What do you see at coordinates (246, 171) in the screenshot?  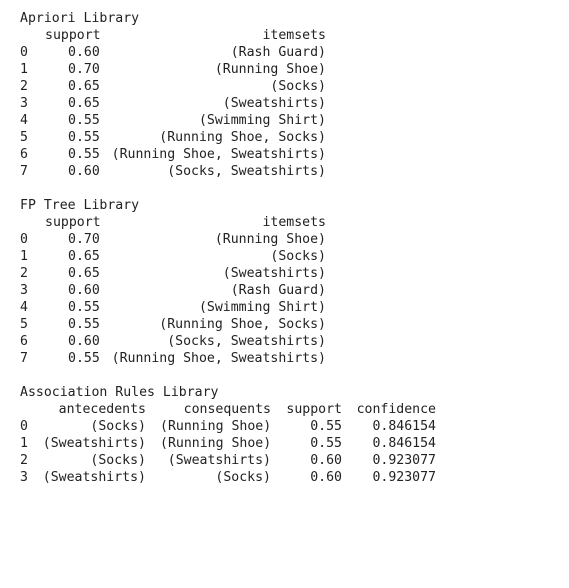 I see `apriori-row-itemsets: (Socks, Sweatshirts)` at bounding box center [246, 171].